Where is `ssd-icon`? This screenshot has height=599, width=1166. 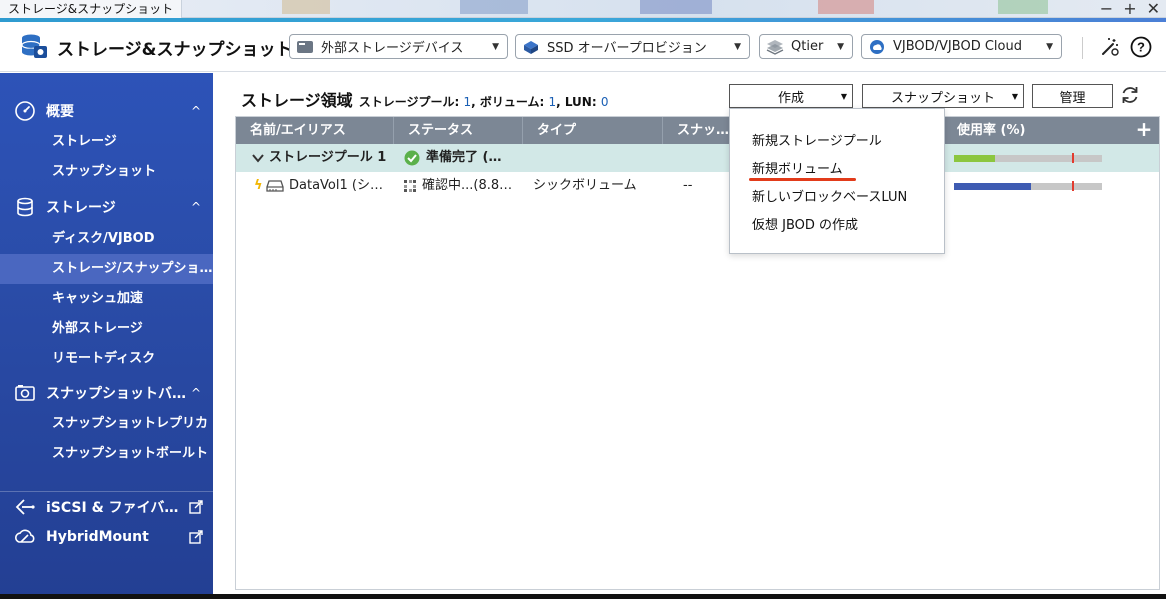
ssd-icon is located at coordinates (531, 47).